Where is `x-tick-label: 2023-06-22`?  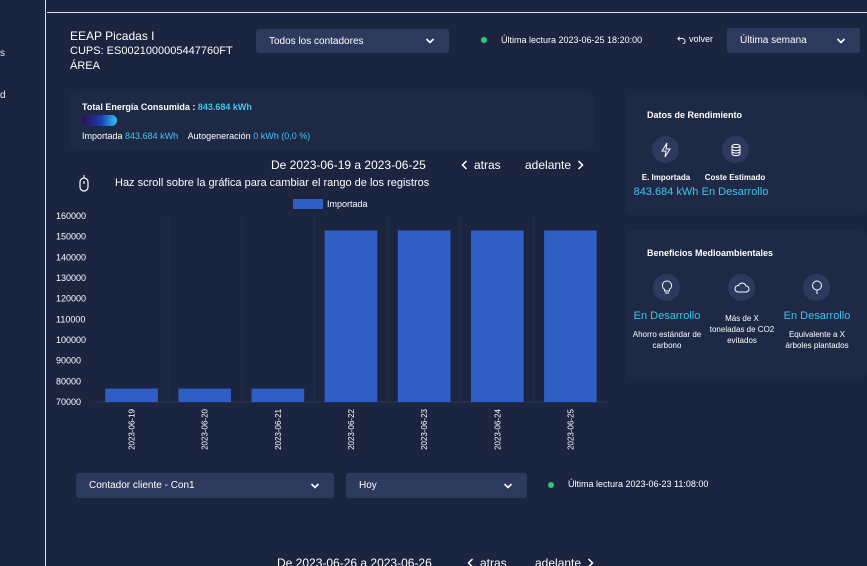 x-tick-label: 2023-06-22 is located at coordinates (351, 428).